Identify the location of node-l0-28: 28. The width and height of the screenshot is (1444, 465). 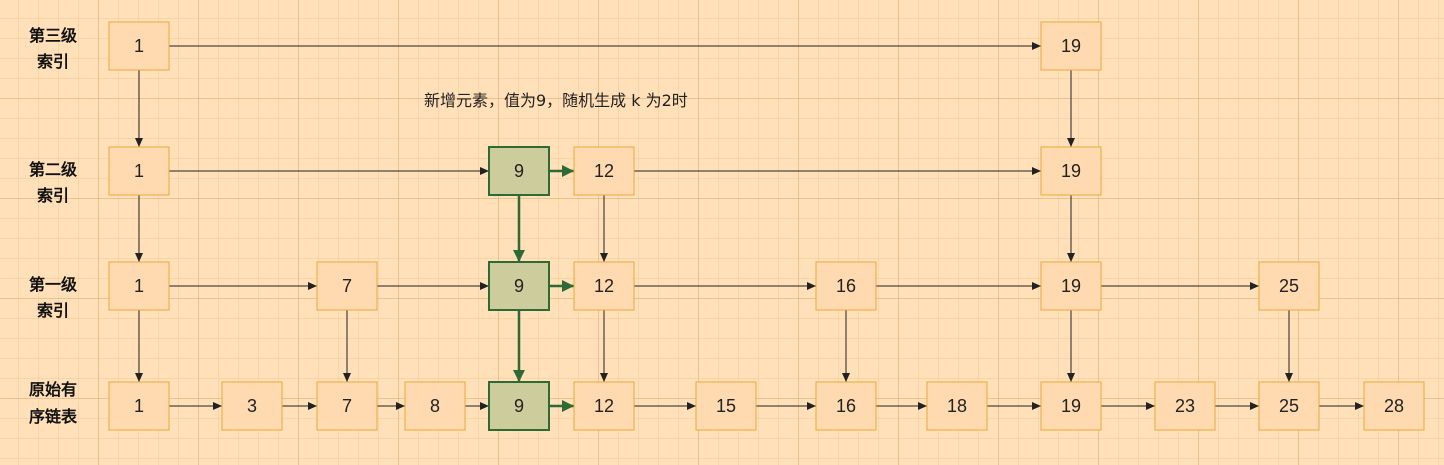
(1394, 406).